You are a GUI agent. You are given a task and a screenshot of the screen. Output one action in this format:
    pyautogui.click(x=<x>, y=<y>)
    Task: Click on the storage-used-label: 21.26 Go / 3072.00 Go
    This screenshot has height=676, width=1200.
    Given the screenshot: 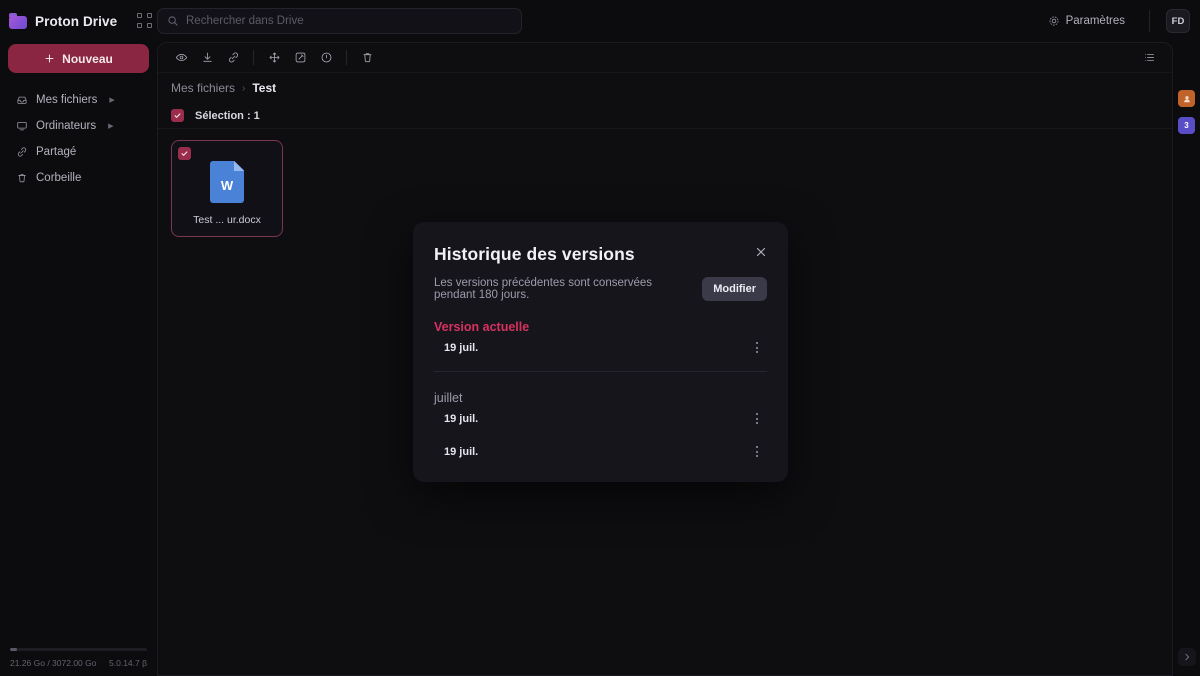 What is the action you would take?
    pyautogui.click(x=53, y=663)
    